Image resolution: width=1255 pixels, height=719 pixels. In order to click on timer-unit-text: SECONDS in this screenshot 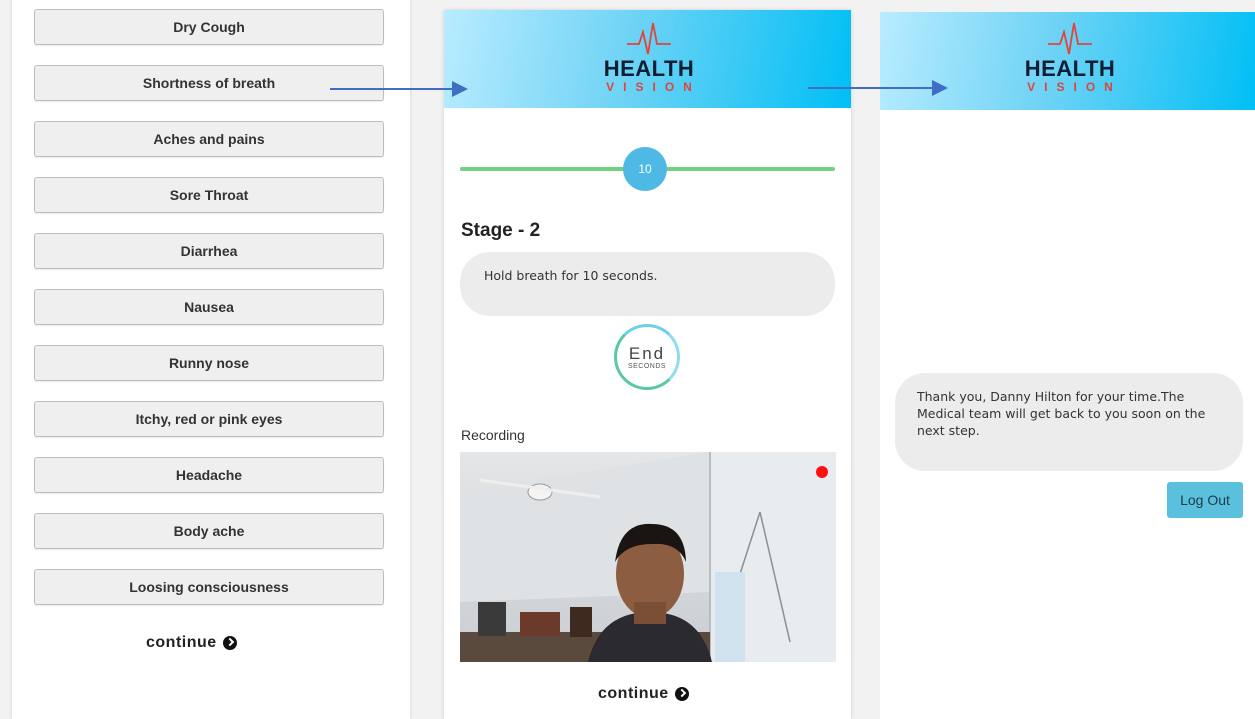, I will do `click(647, 366)`.